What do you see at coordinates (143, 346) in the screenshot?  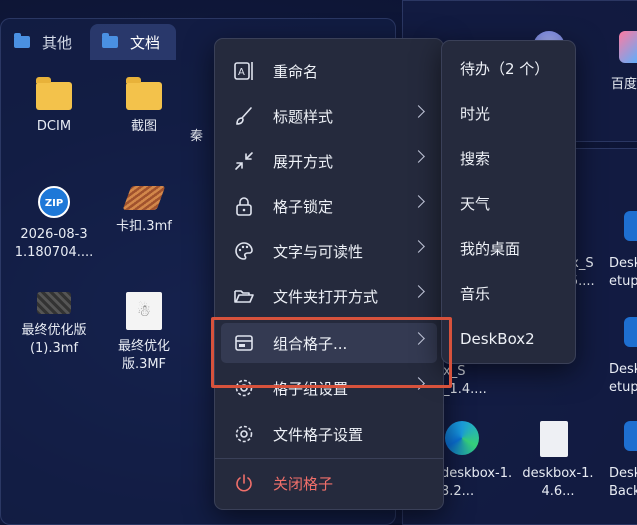 I see `file-name: 最终优化` at bounding box center [143, 346].